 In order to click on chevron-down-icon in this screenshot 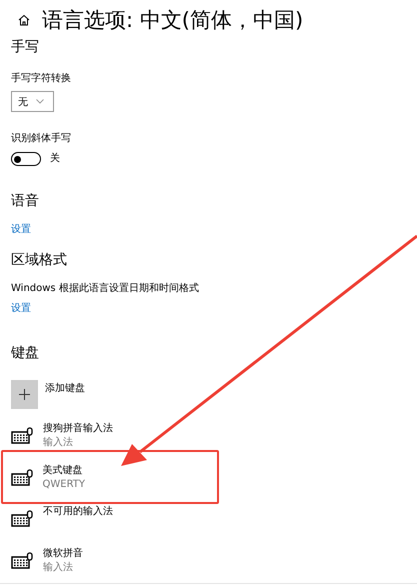, I will do `click(40, 101)`.